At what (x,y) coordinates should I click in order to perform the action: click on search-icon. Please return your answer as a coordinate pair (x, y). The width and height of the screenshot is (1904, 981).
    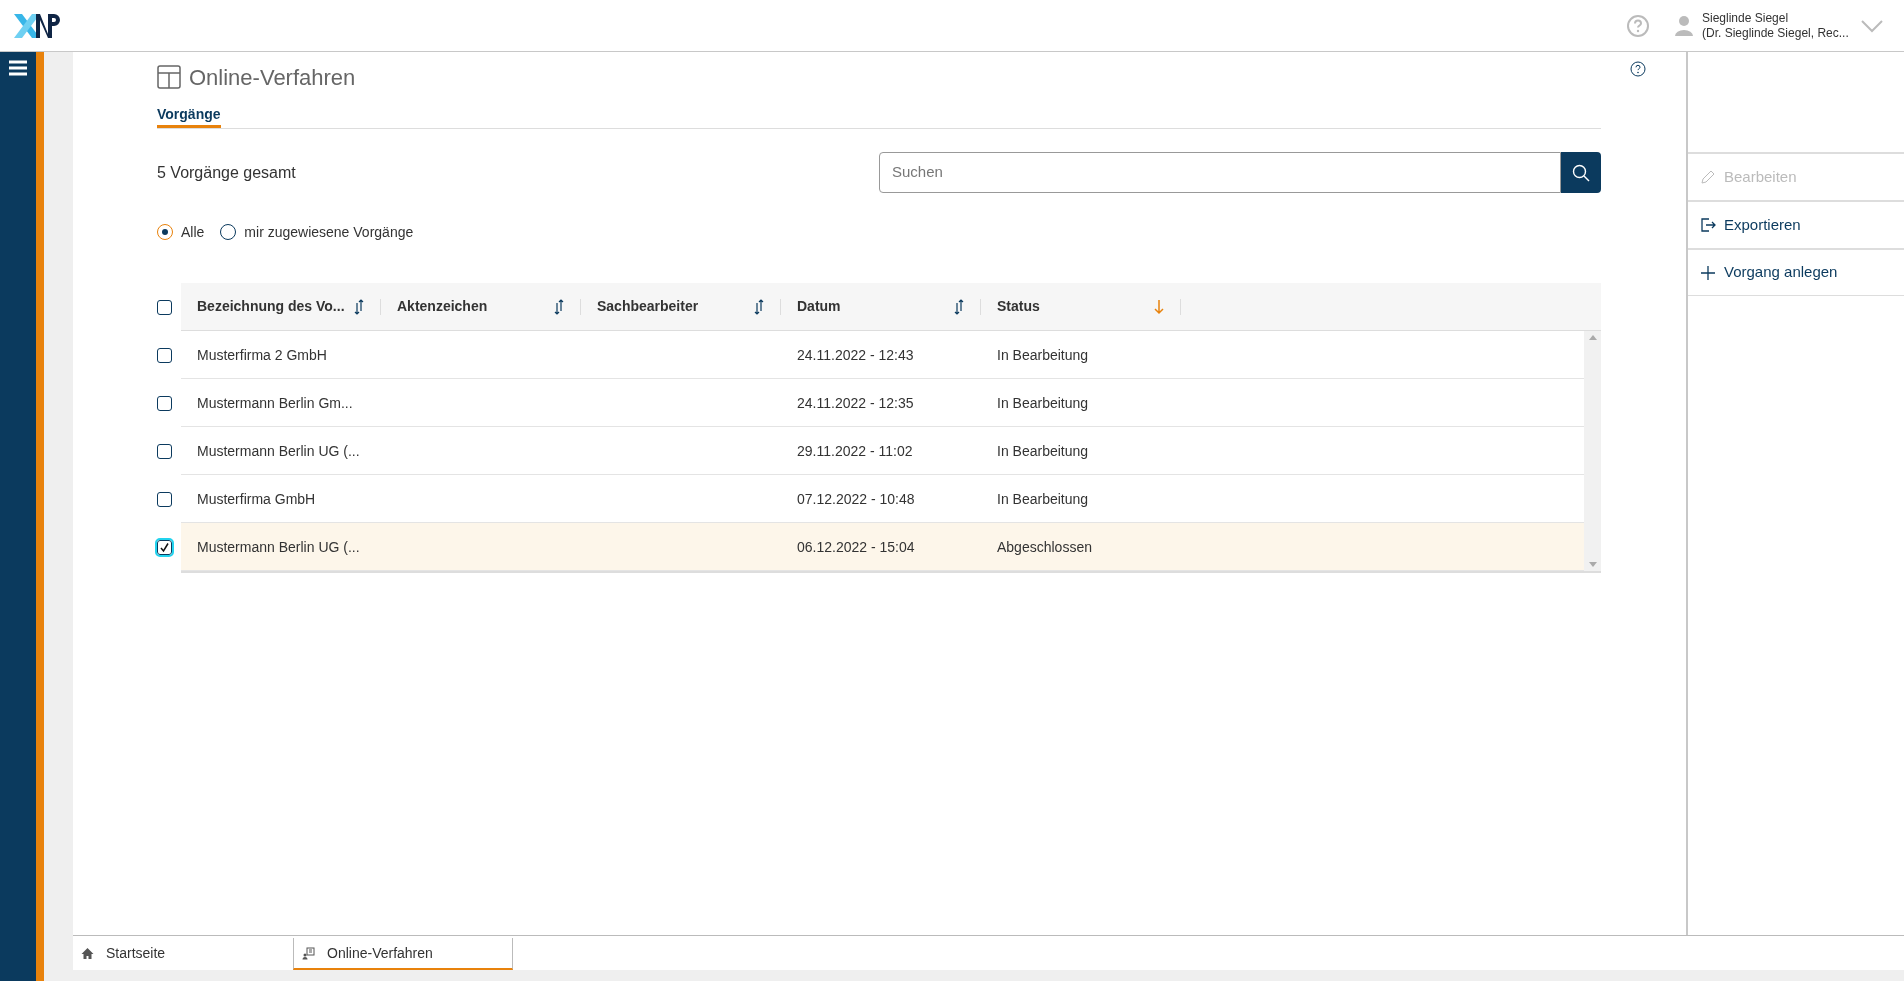
    Looking at the image, I should click on (1581, 172).